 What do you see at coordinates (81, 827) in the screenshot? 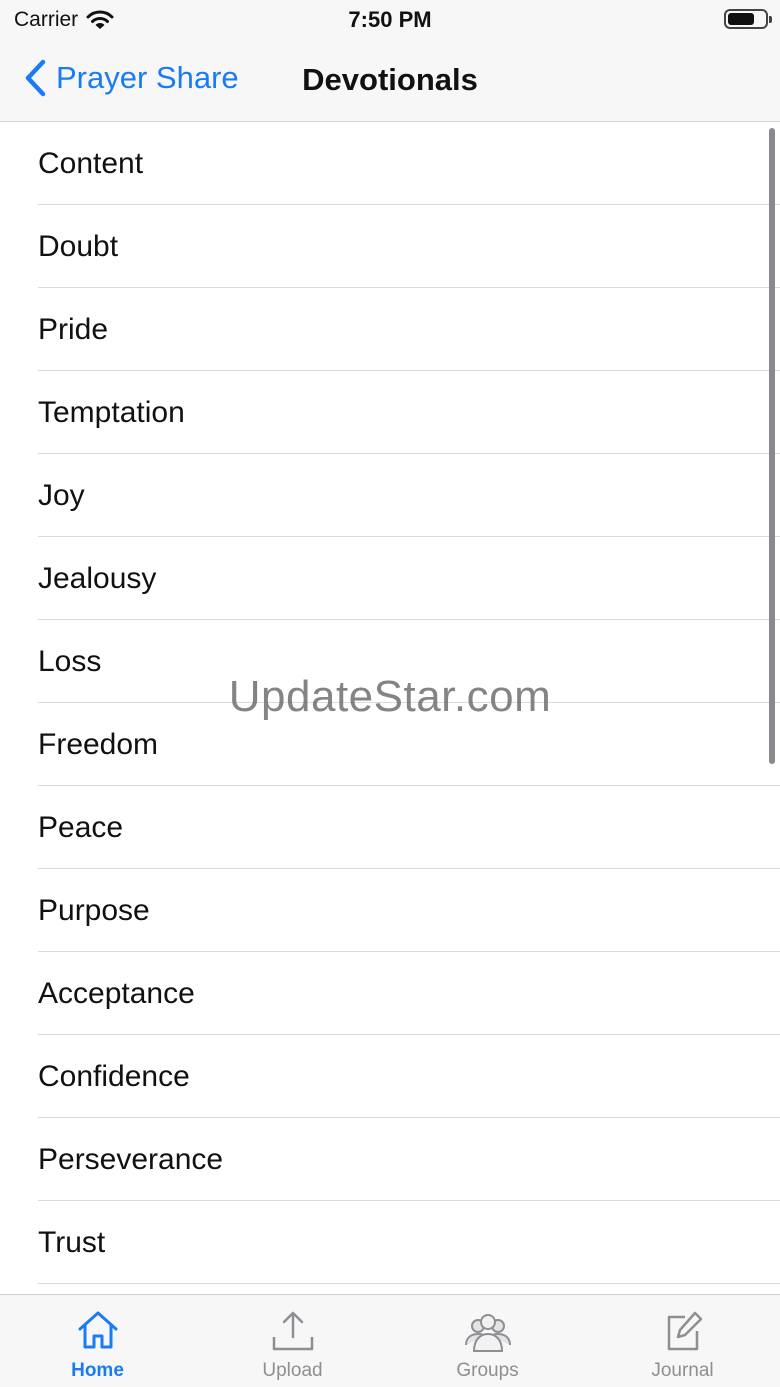
I see `list-item-label: Peace` at bounding box center [81, 827].